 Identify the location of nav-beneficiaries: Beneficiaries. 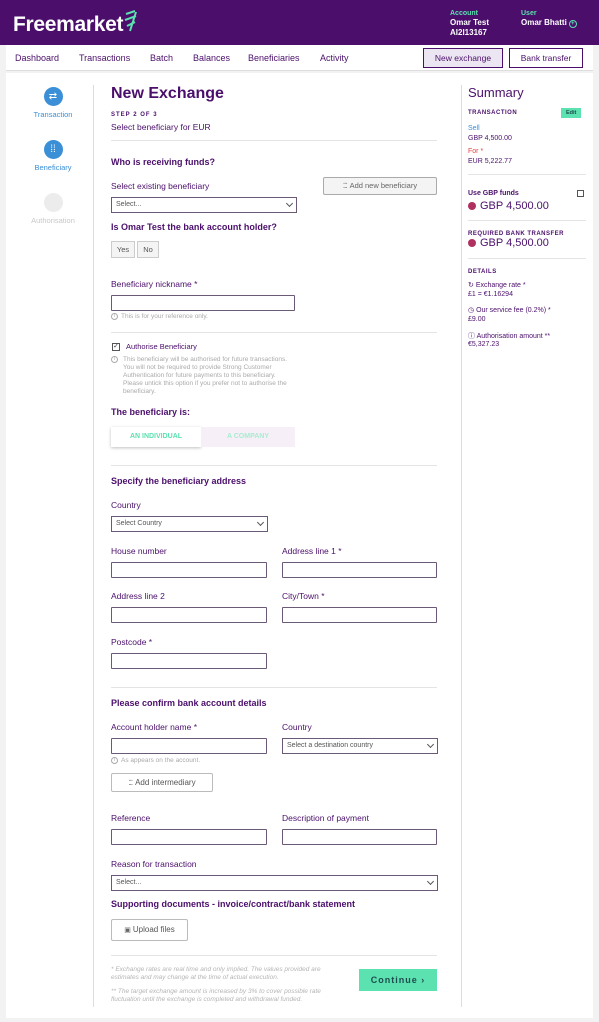
(274, 58).